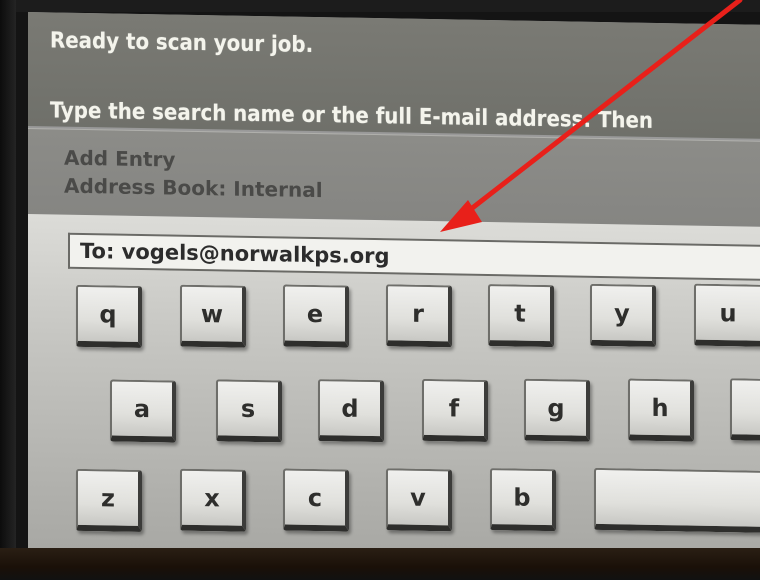  I want to click on arrow-shaft, so click(601, 109).